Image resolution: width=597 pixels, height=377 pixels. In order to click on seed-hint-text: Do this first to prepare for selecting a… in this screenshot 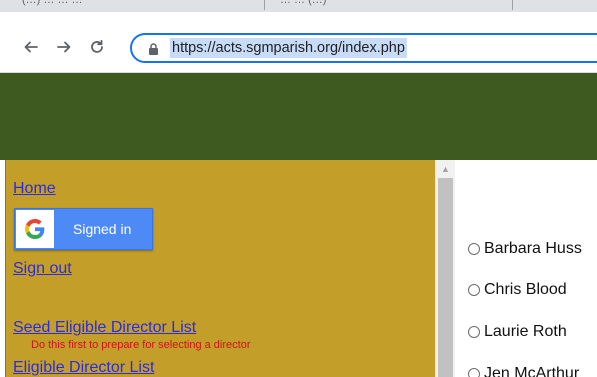, I will do `click(141, 345)`.